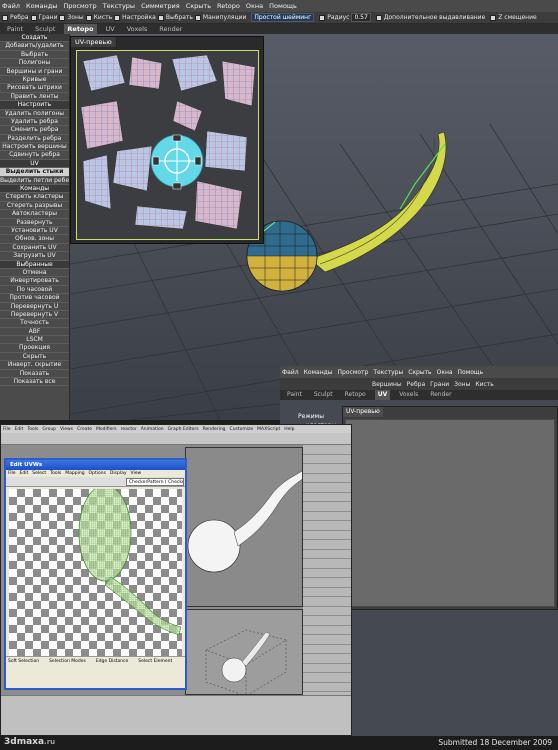 This screenshot has height=750, width=558. I want to click on panel-command-button: Добавить/удалить, so click(34, 46).